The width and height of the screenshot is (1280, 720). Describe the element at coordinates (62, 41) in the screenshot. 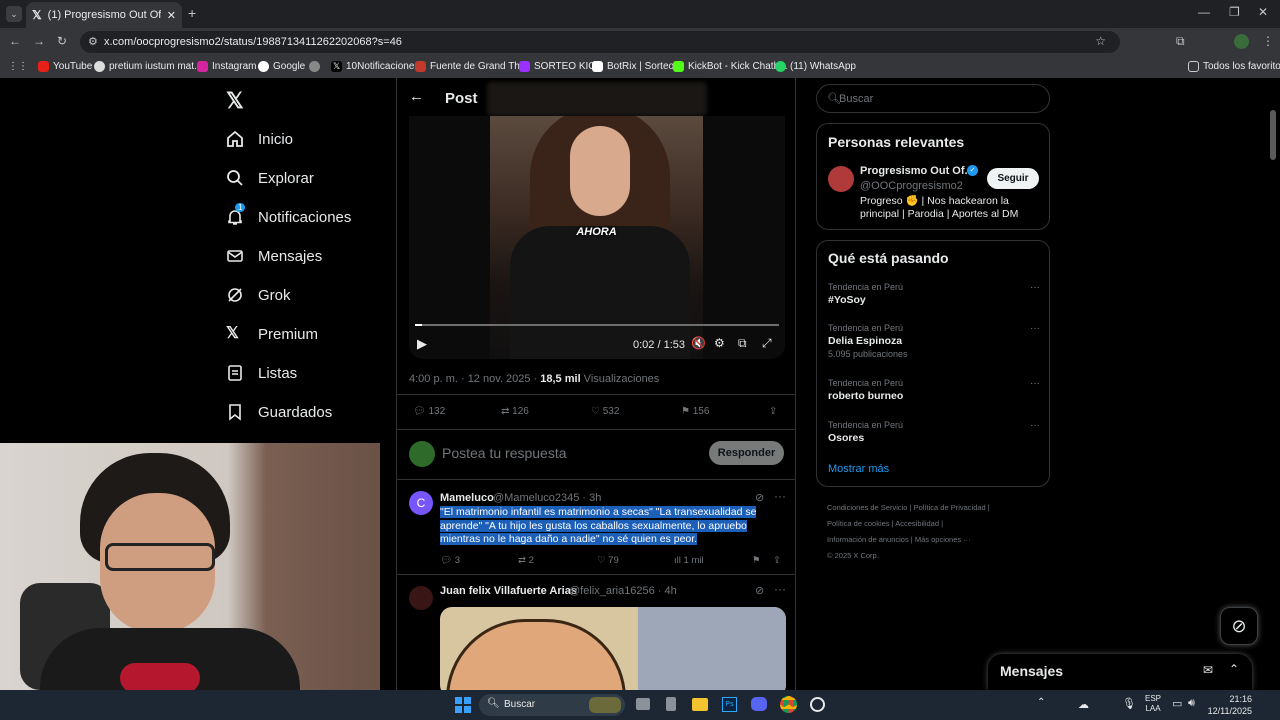

I see `reload-icon: ↻` at that location.